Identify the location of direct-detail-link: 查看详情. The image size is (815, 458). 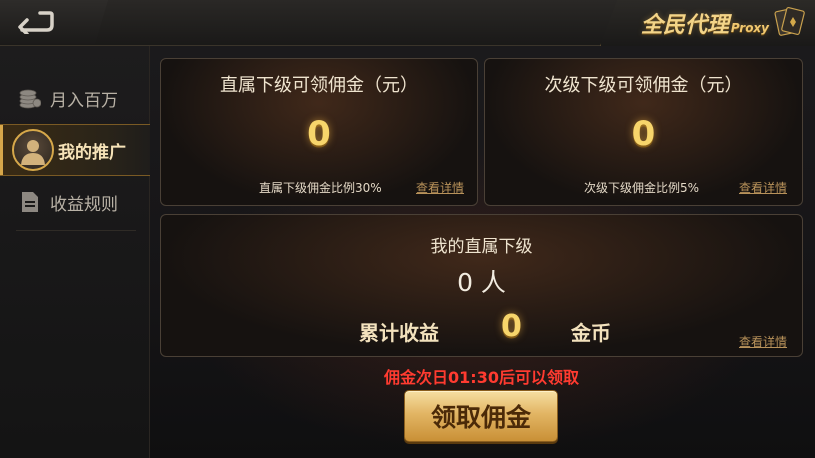
(440, 187).